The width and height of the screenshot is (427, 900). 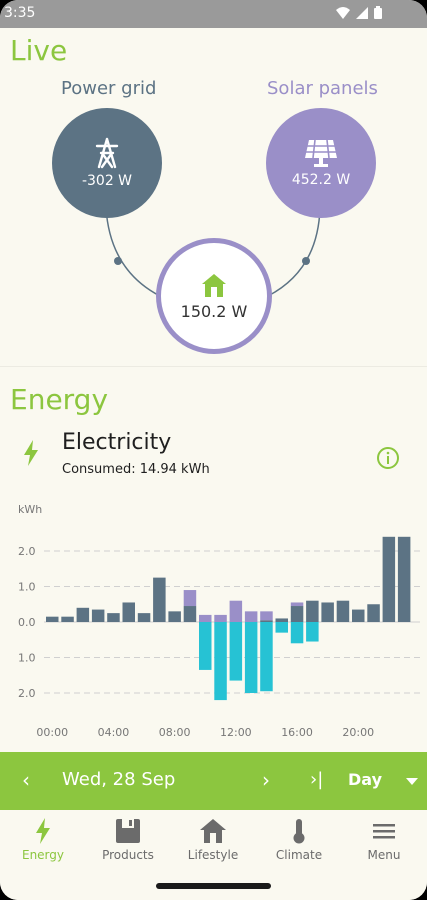 I want to click on period-selector: Day, so click(x=365, y=779).